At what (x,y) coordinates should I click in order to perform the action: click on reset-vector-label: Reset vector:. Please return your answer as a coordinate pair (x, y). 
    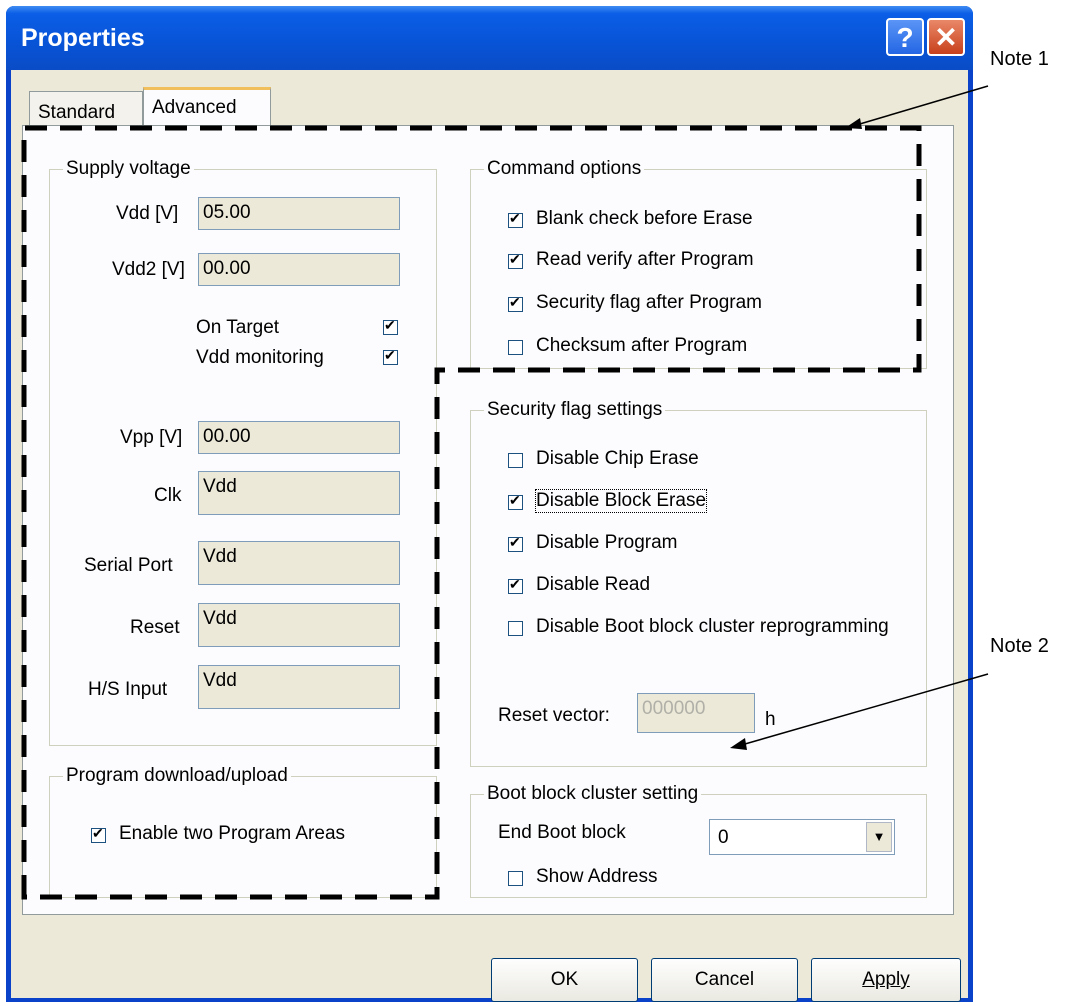
    Looking at the image, I should click on (554, 715).